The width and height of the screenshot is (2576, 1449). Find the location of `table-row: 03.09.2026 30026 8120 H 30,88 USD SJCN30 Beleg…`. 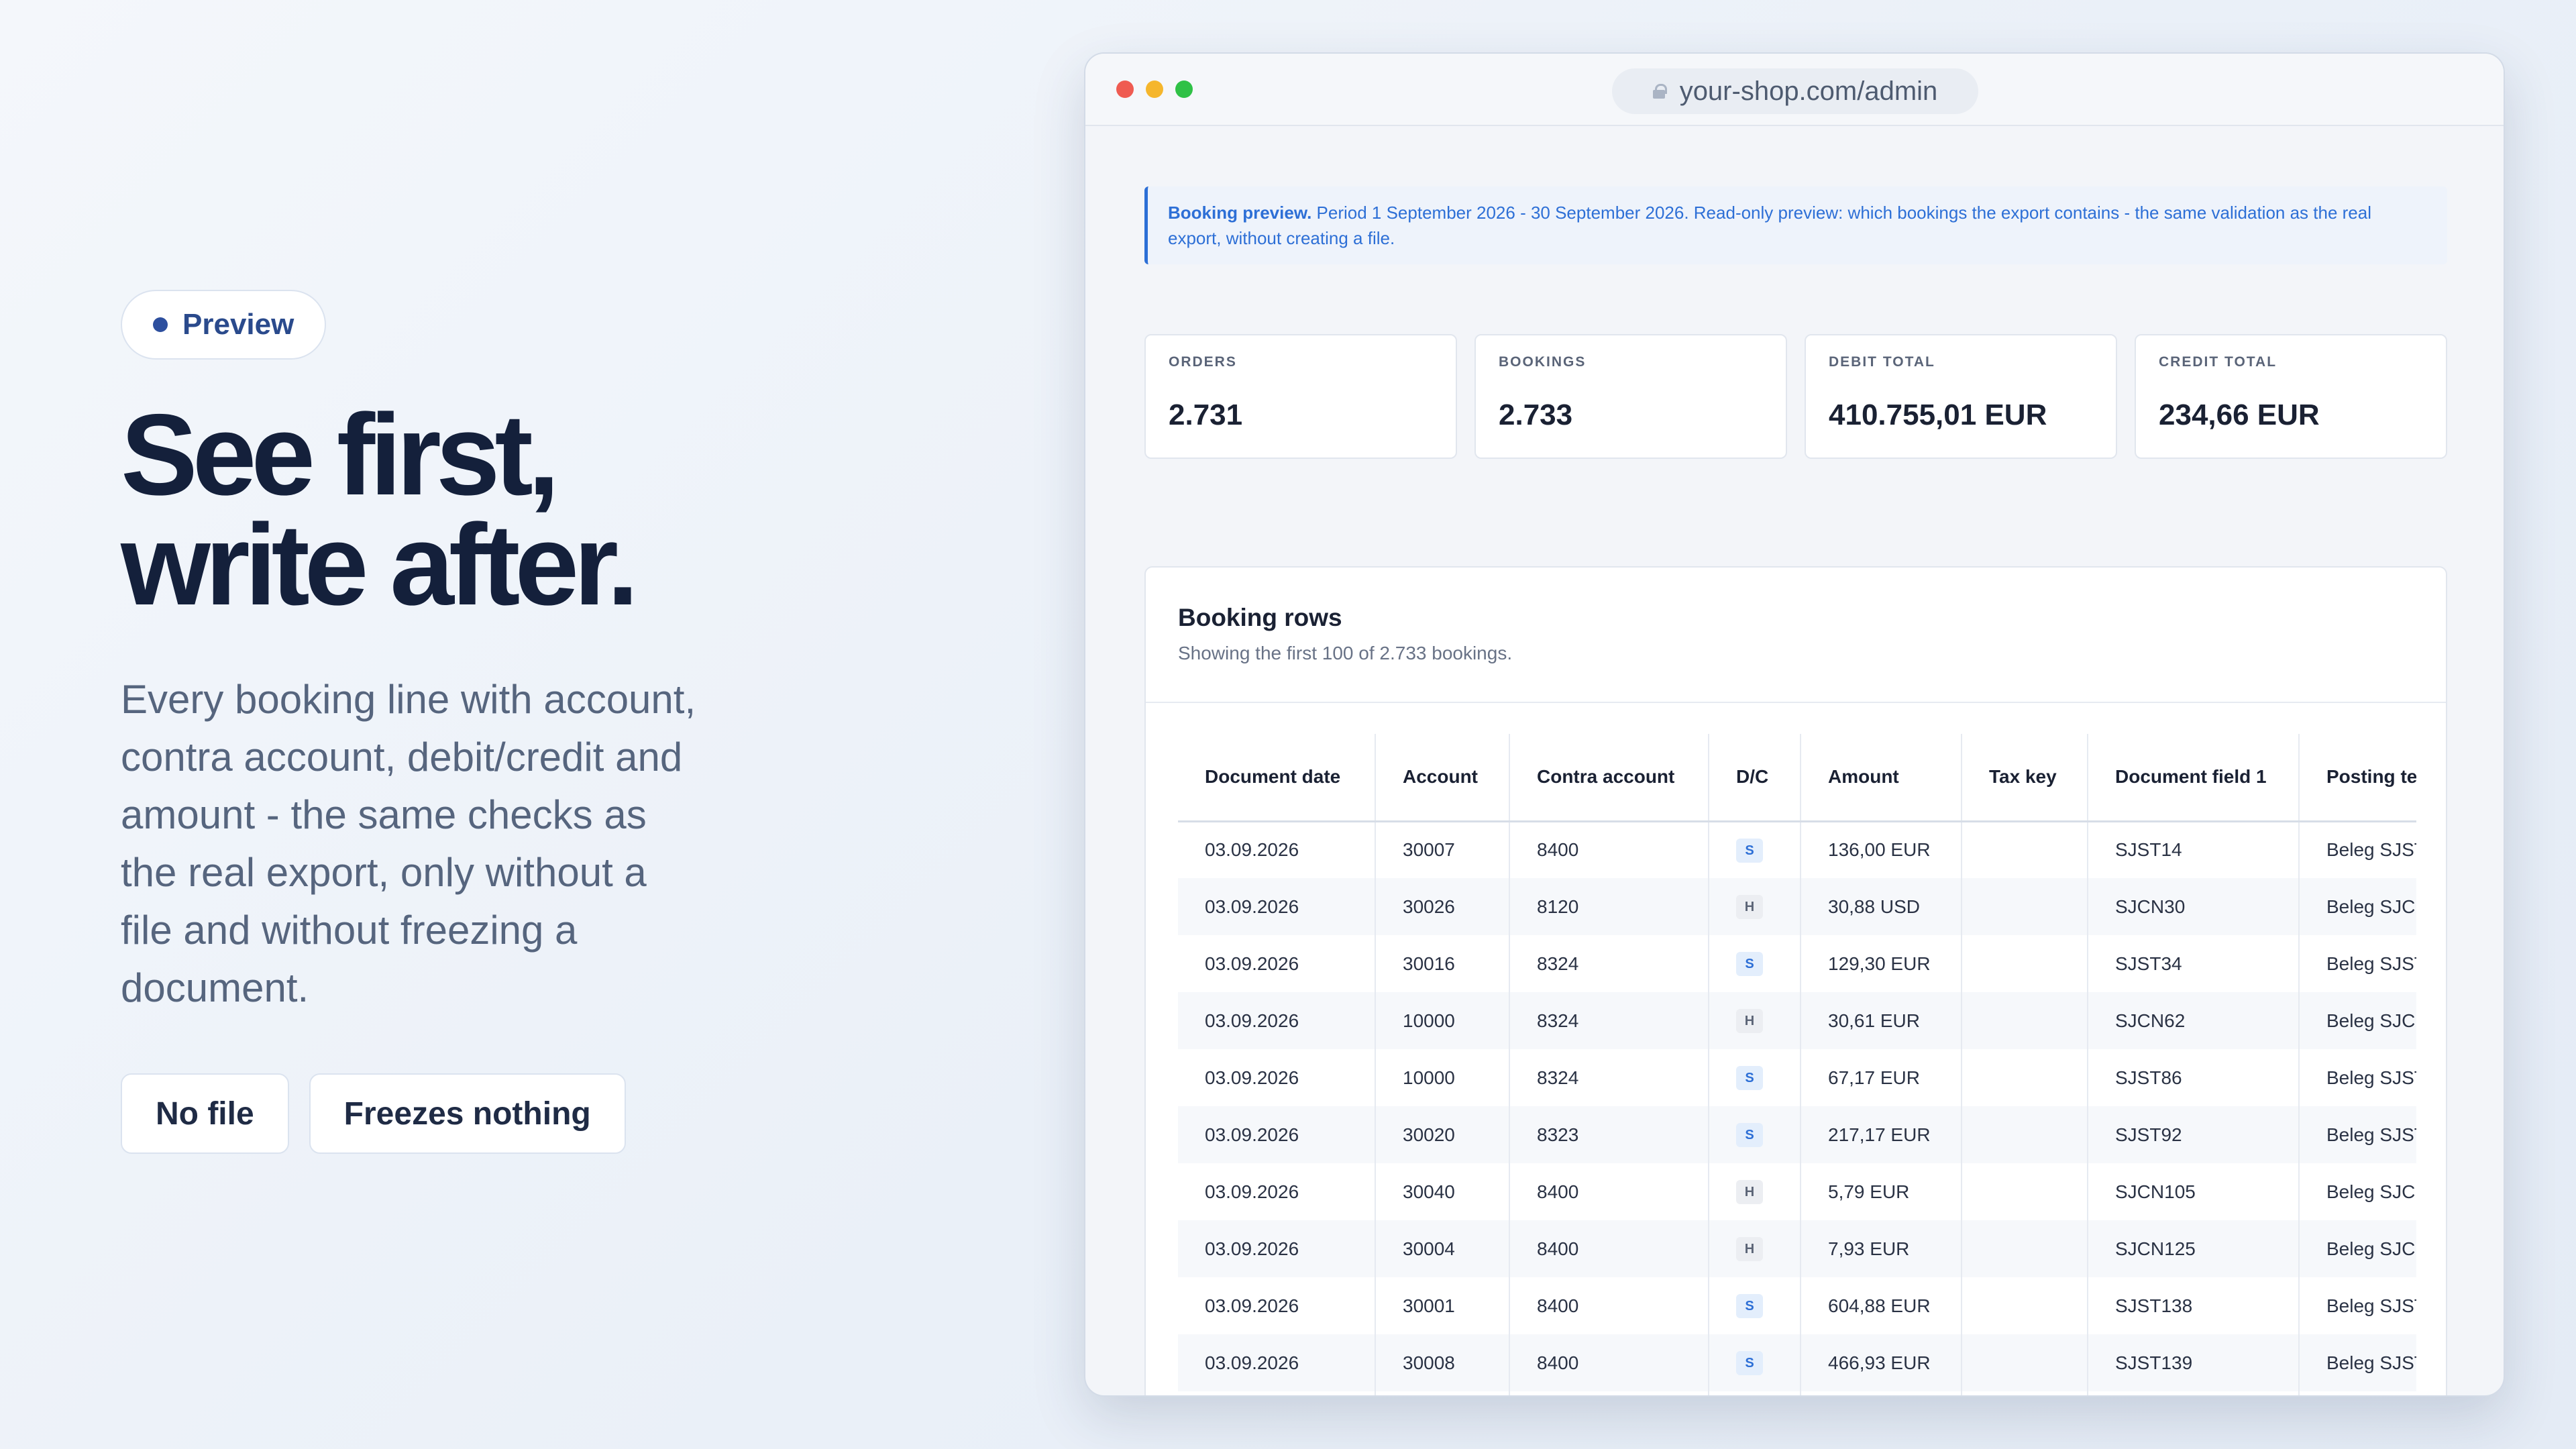

table-row: 03.09.2026 30026 8120 H 30,88 USD SJCN30 Beleg… is located at coordinates (1797, 906).